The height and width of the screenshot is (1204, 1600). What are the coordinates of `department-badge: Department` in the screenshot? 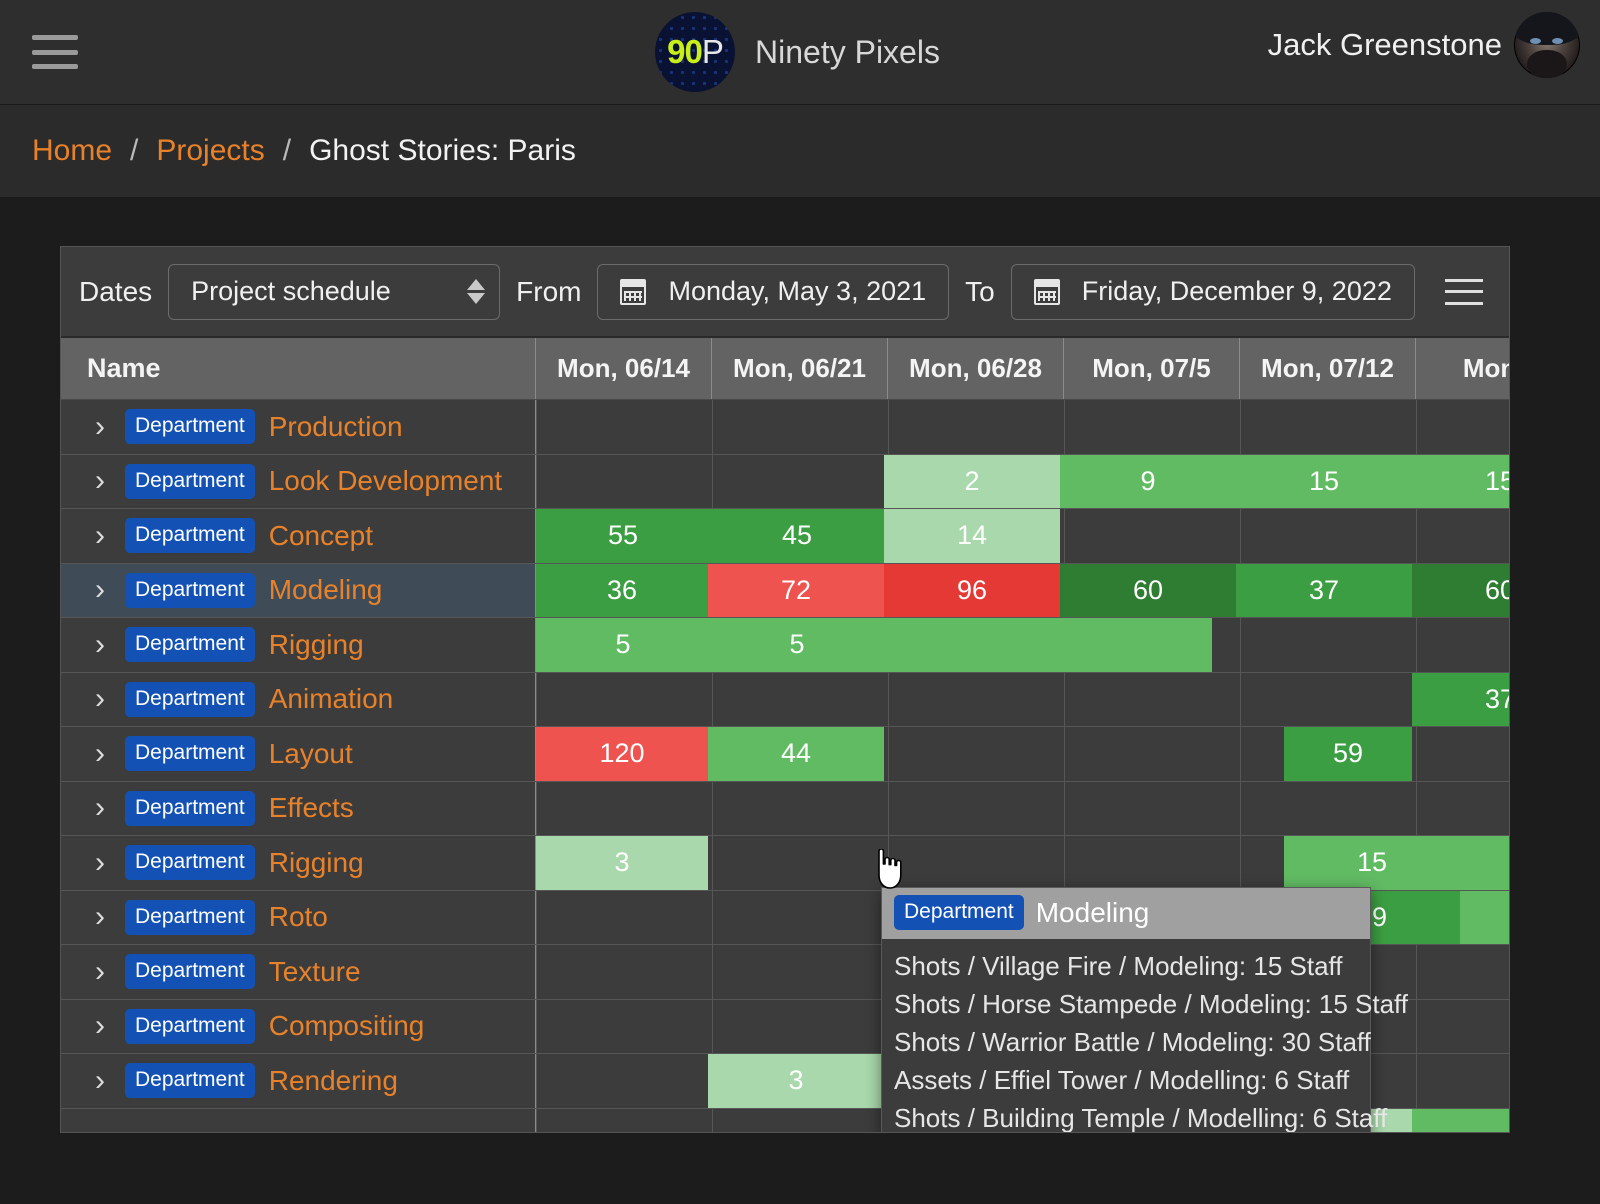 It's located at (190, 917).